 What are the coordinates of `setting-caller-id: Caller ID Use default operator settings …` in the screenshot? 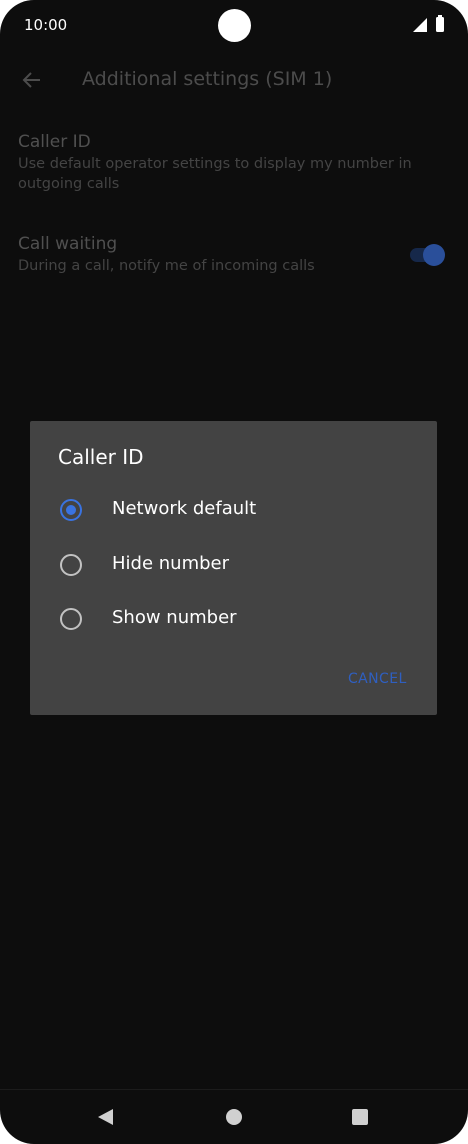 It's located at (228, 162).